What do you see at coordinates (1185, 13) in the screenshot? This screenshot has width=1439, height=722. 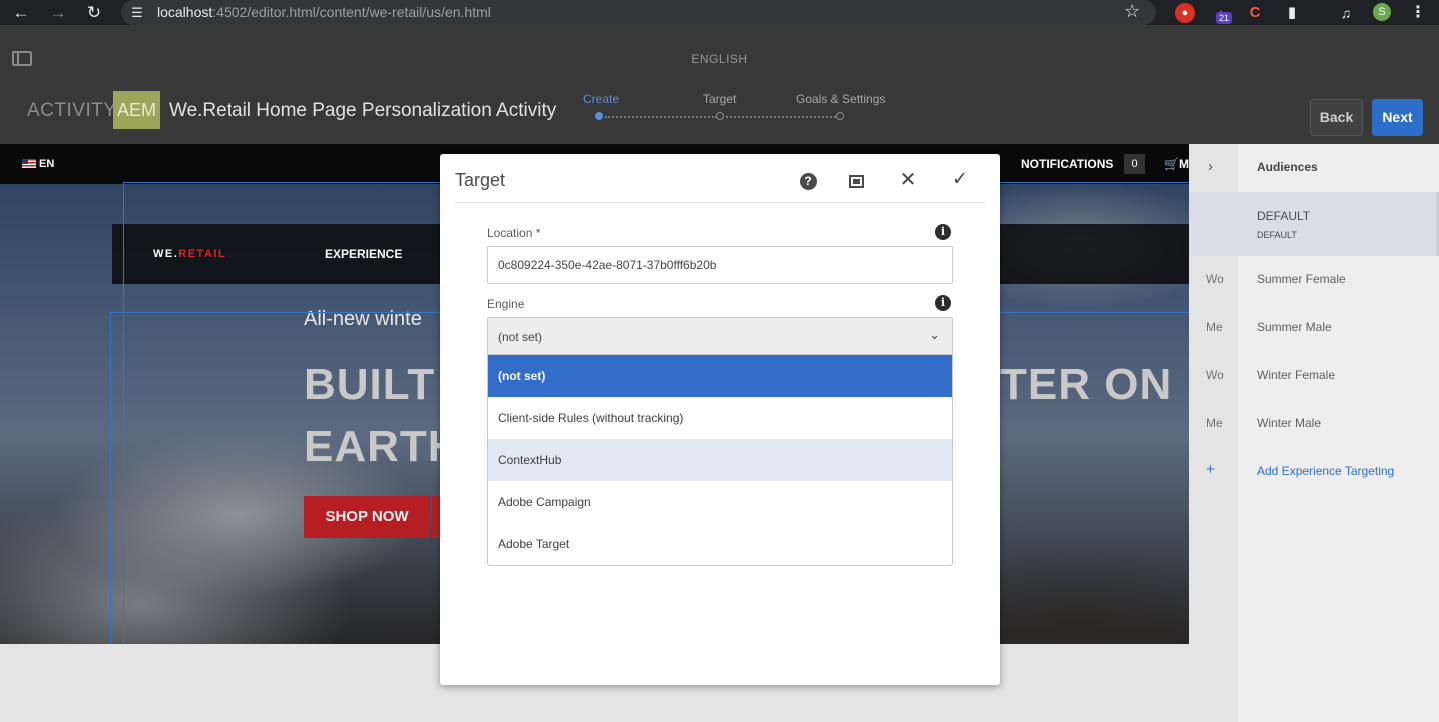 I see `extension-icon: ●` at bounding box center [1185, 13].